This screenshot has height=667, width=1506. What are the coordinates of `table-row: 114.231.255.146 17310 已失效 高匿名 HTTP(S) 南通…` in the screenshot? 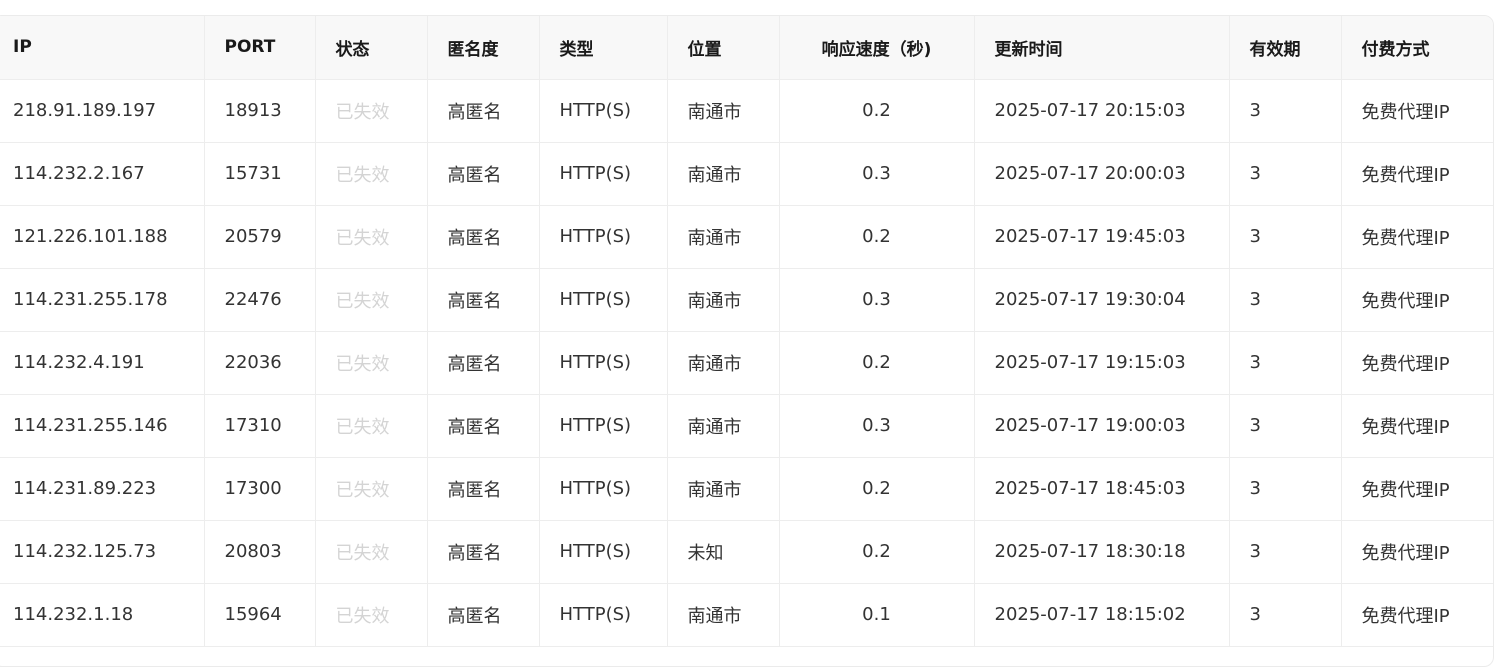 It's located at (746, 426).